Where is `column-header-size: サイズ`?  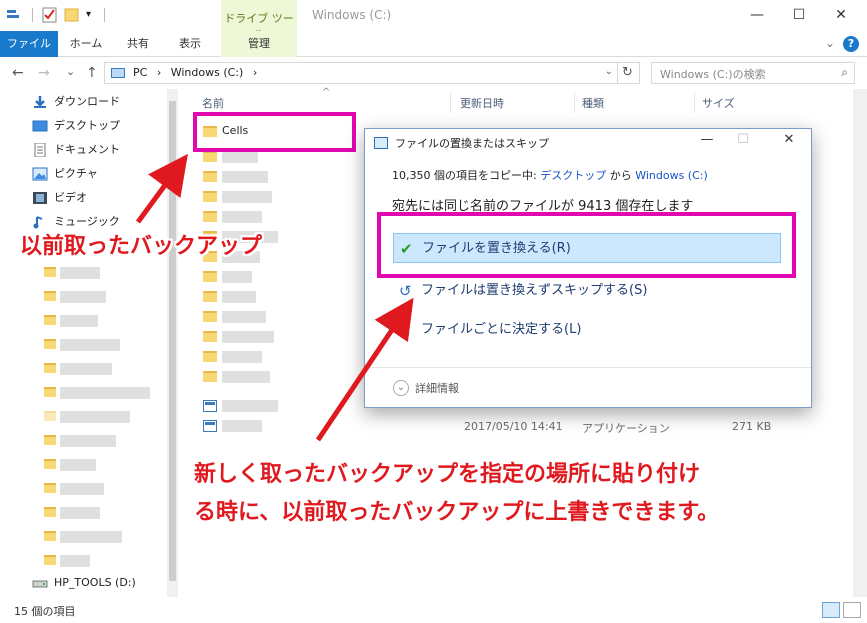 column-header-size: サイズ is located at coordinates (718, 103).